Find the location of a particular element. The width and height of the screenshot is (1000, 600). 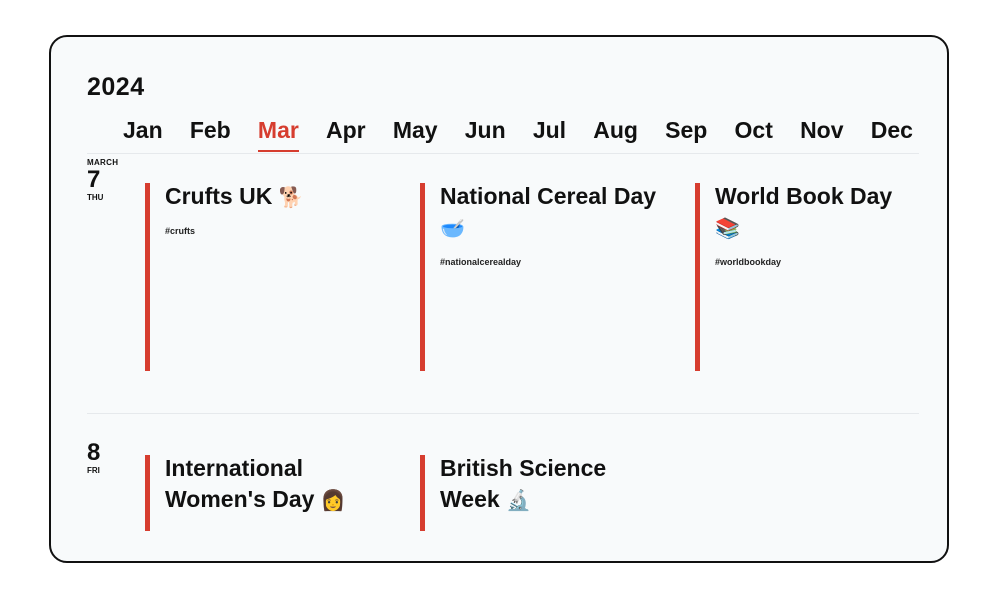

cereal-bowl-icon: 🥣 is located at coordinates (452, 229).